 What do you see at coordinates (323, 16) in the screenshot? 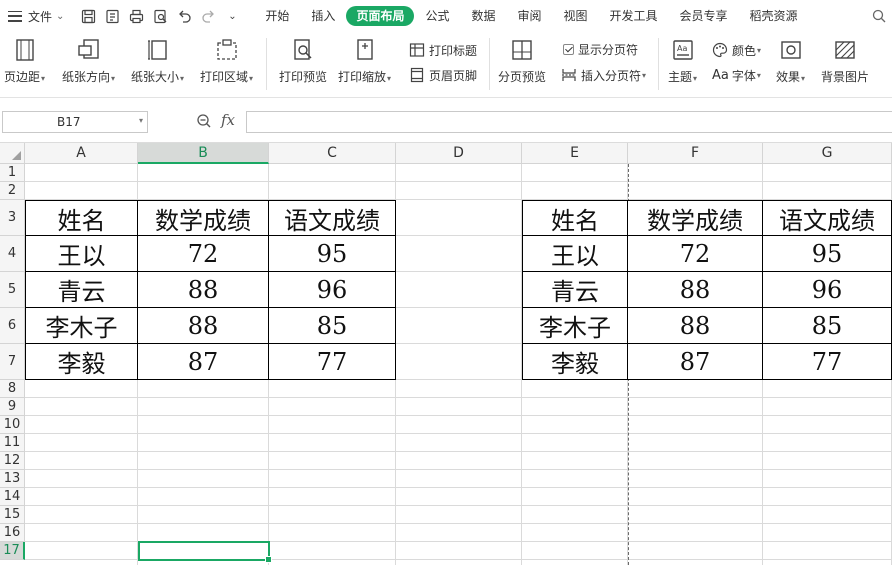
I see `tab-insert: 插入` at bounding box center [323, 16].